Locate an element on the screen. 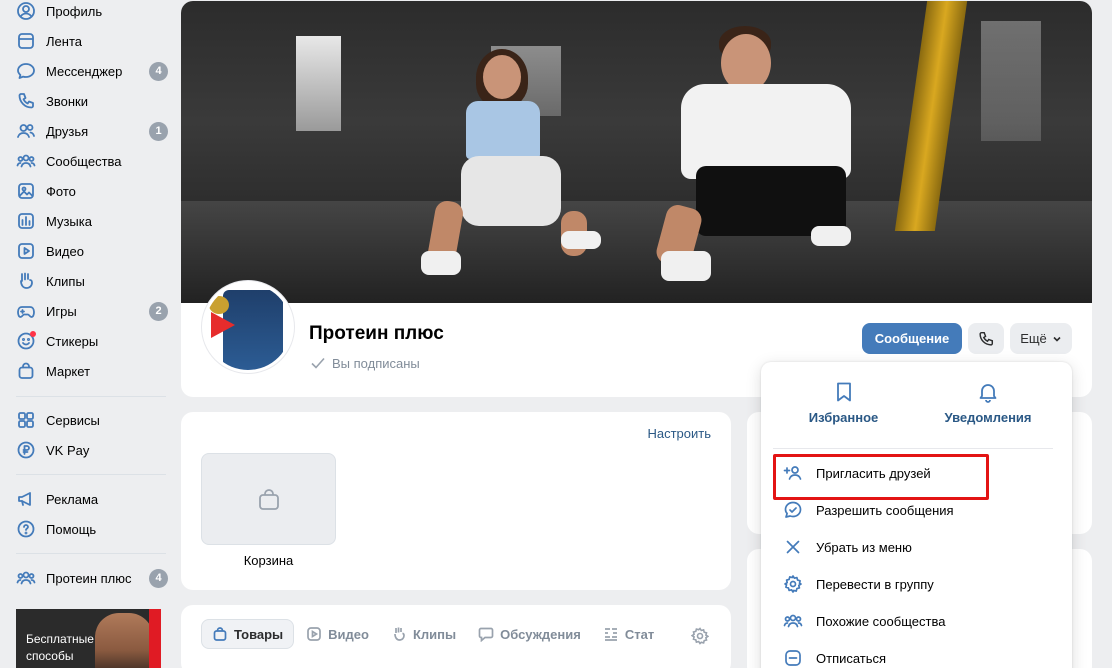 This screenshot has width=1112, height=668. tab-video: Видео is located at coordinates (337, 634).